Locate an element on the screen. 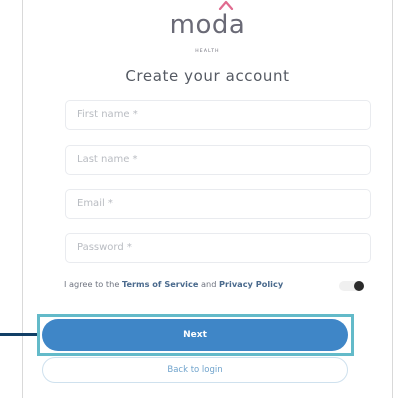 The width and height of the screenshot is (414, 398). toggle-knob is located at coordinates (359, 286).